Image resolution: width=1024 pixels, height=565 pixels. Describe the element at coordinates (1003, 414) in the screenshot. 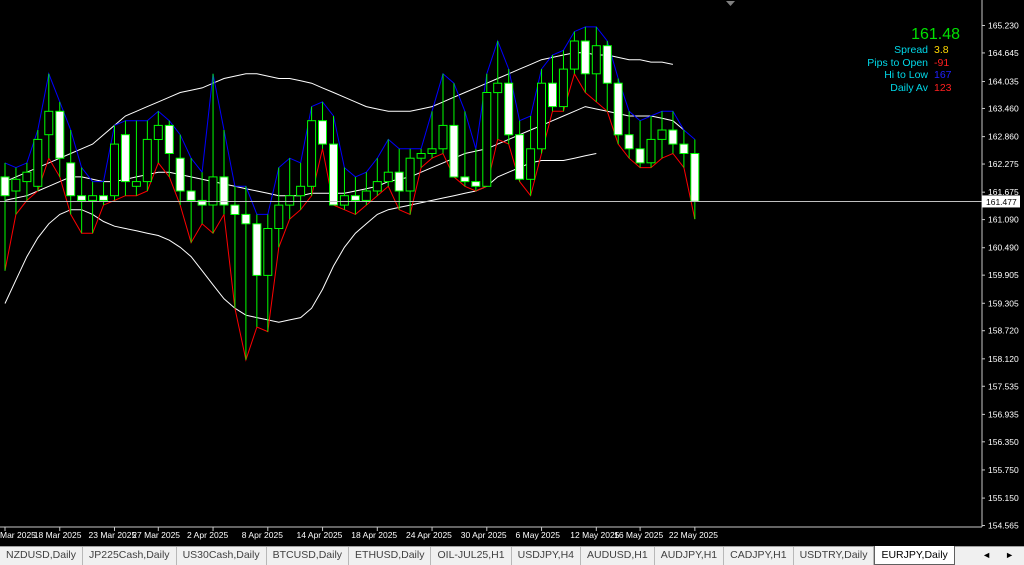

I see `price-tick-label: 156.935` at that location.